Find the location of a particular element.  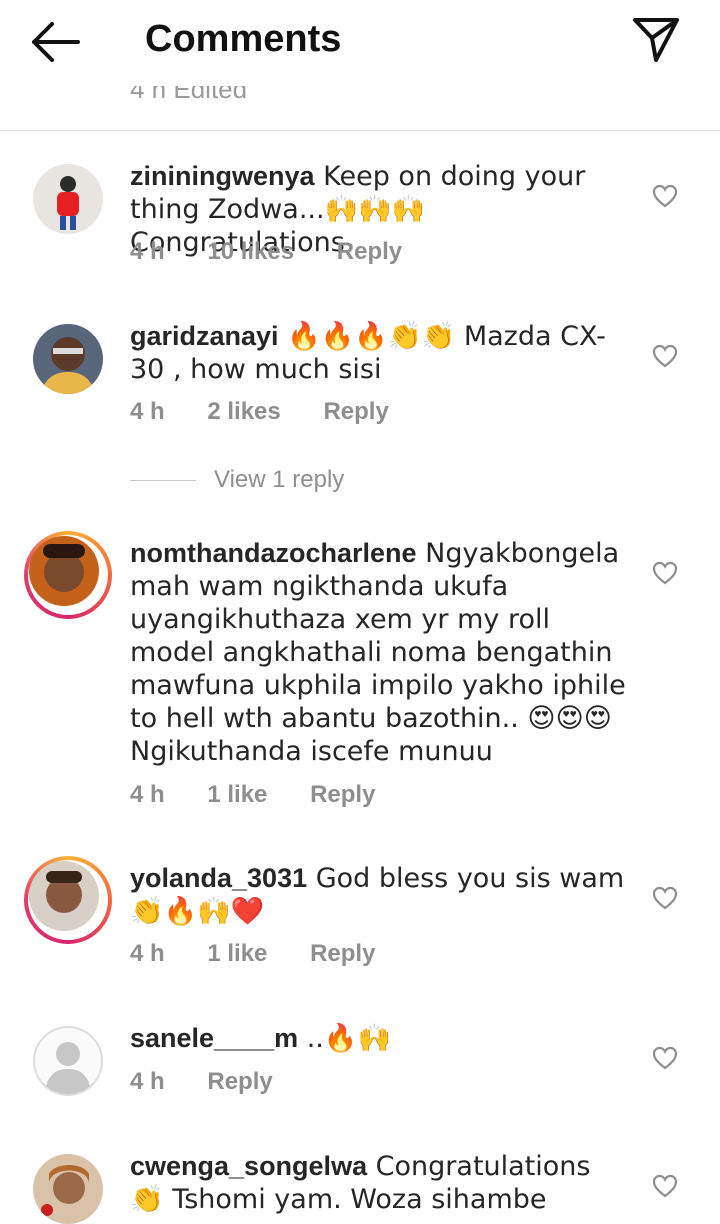

comment-meta: 4 h Reply is located at coordinates (219, 1082).